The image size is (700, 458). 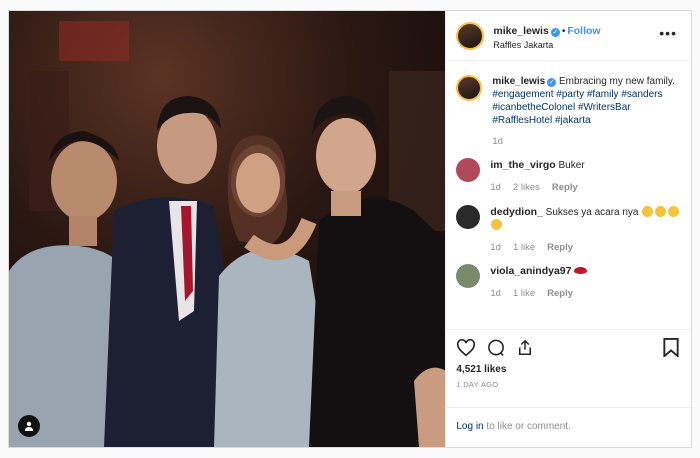 I want to click on bookmark-icon, so click(x=671, y=347).